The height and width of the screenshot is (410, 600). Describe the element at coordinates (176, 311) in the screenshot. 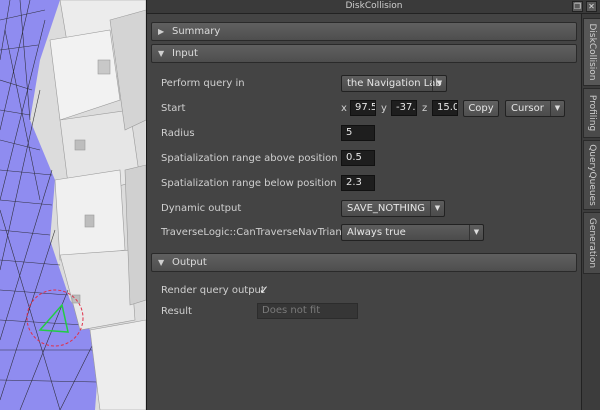

I see `result-label: Result` at that location.